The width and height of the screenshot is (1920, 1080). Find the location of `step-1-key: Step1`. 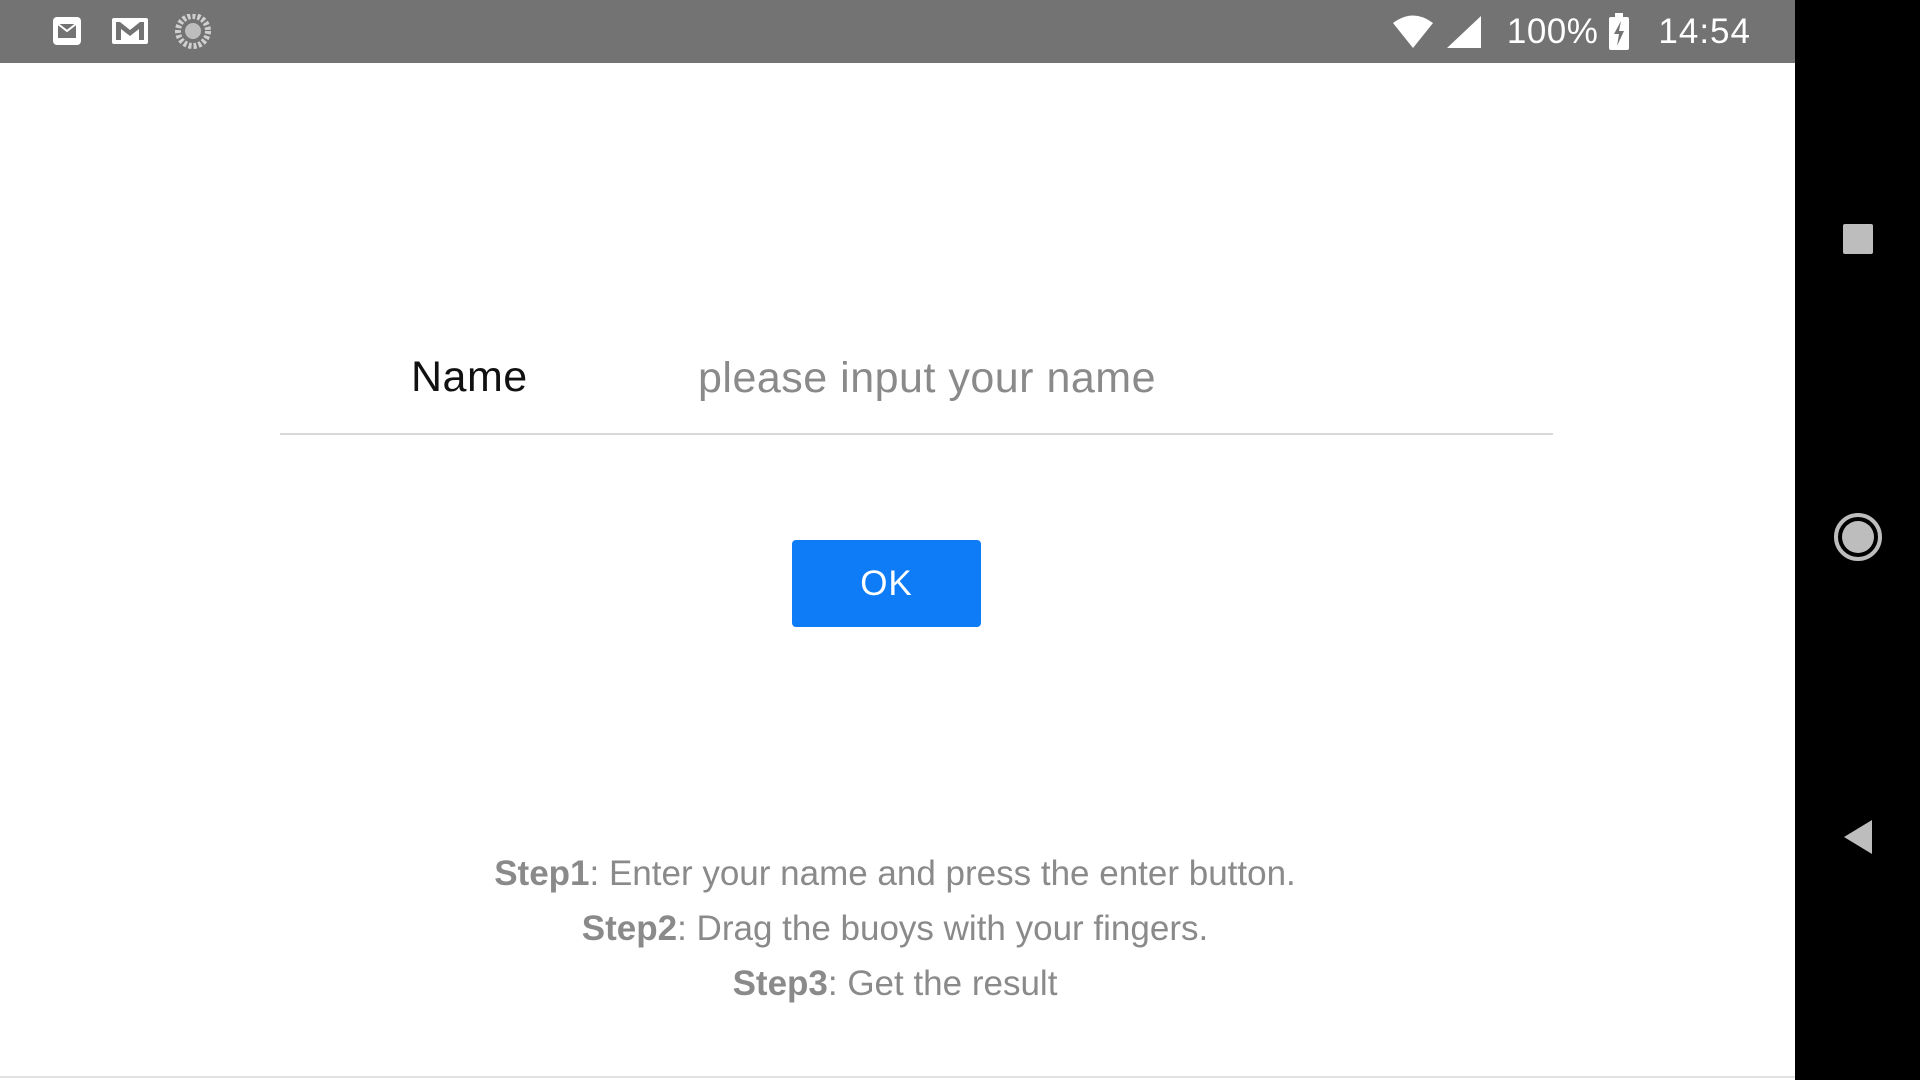

step-1-key: Step1 is located at coordinates (542, 873).